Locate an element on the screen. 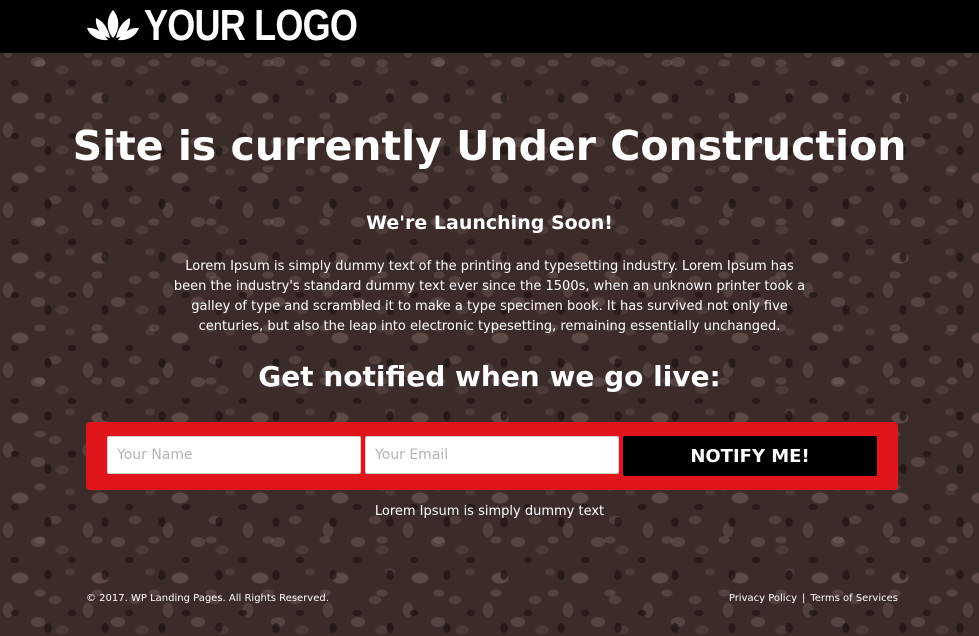 The height and width of the screenshot is (636, 979). launch-subtitle: We're Launching Soon! is located at coordinates (489, 223).